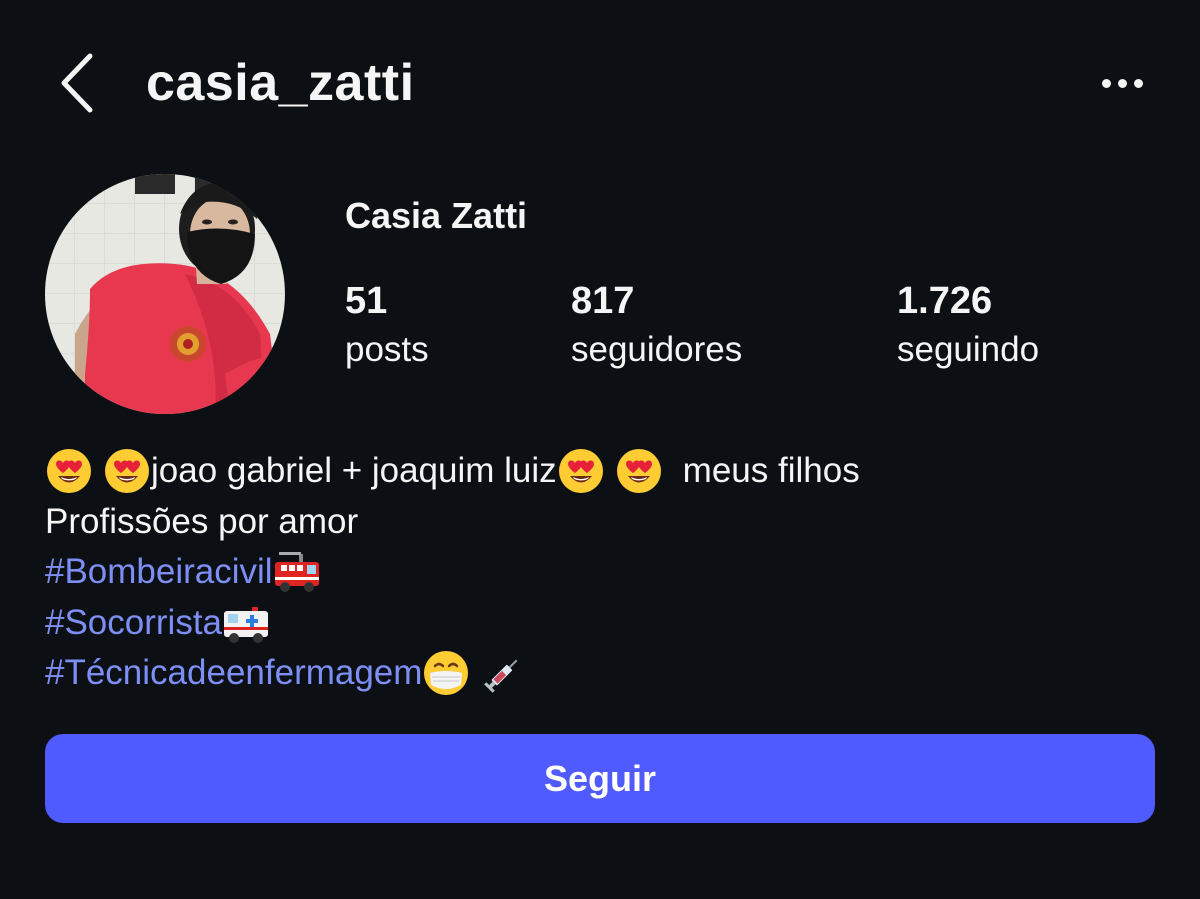  I want to click on avatar, so click(165, 294).